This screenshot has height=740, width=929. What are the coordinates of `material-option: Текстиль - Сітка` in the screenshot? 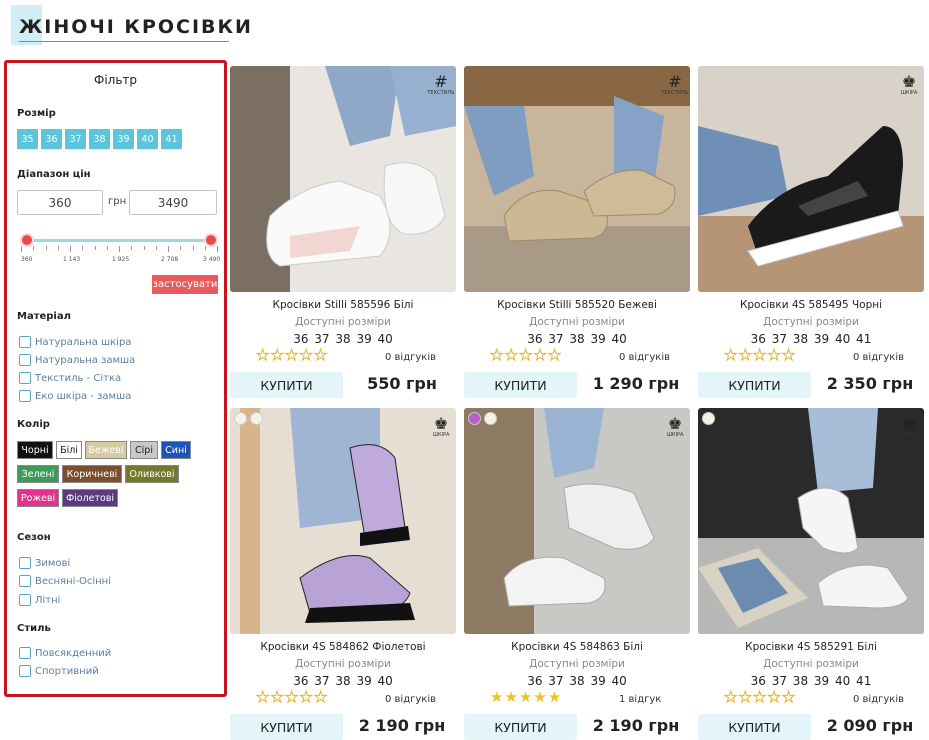 It's located at (70, 378).